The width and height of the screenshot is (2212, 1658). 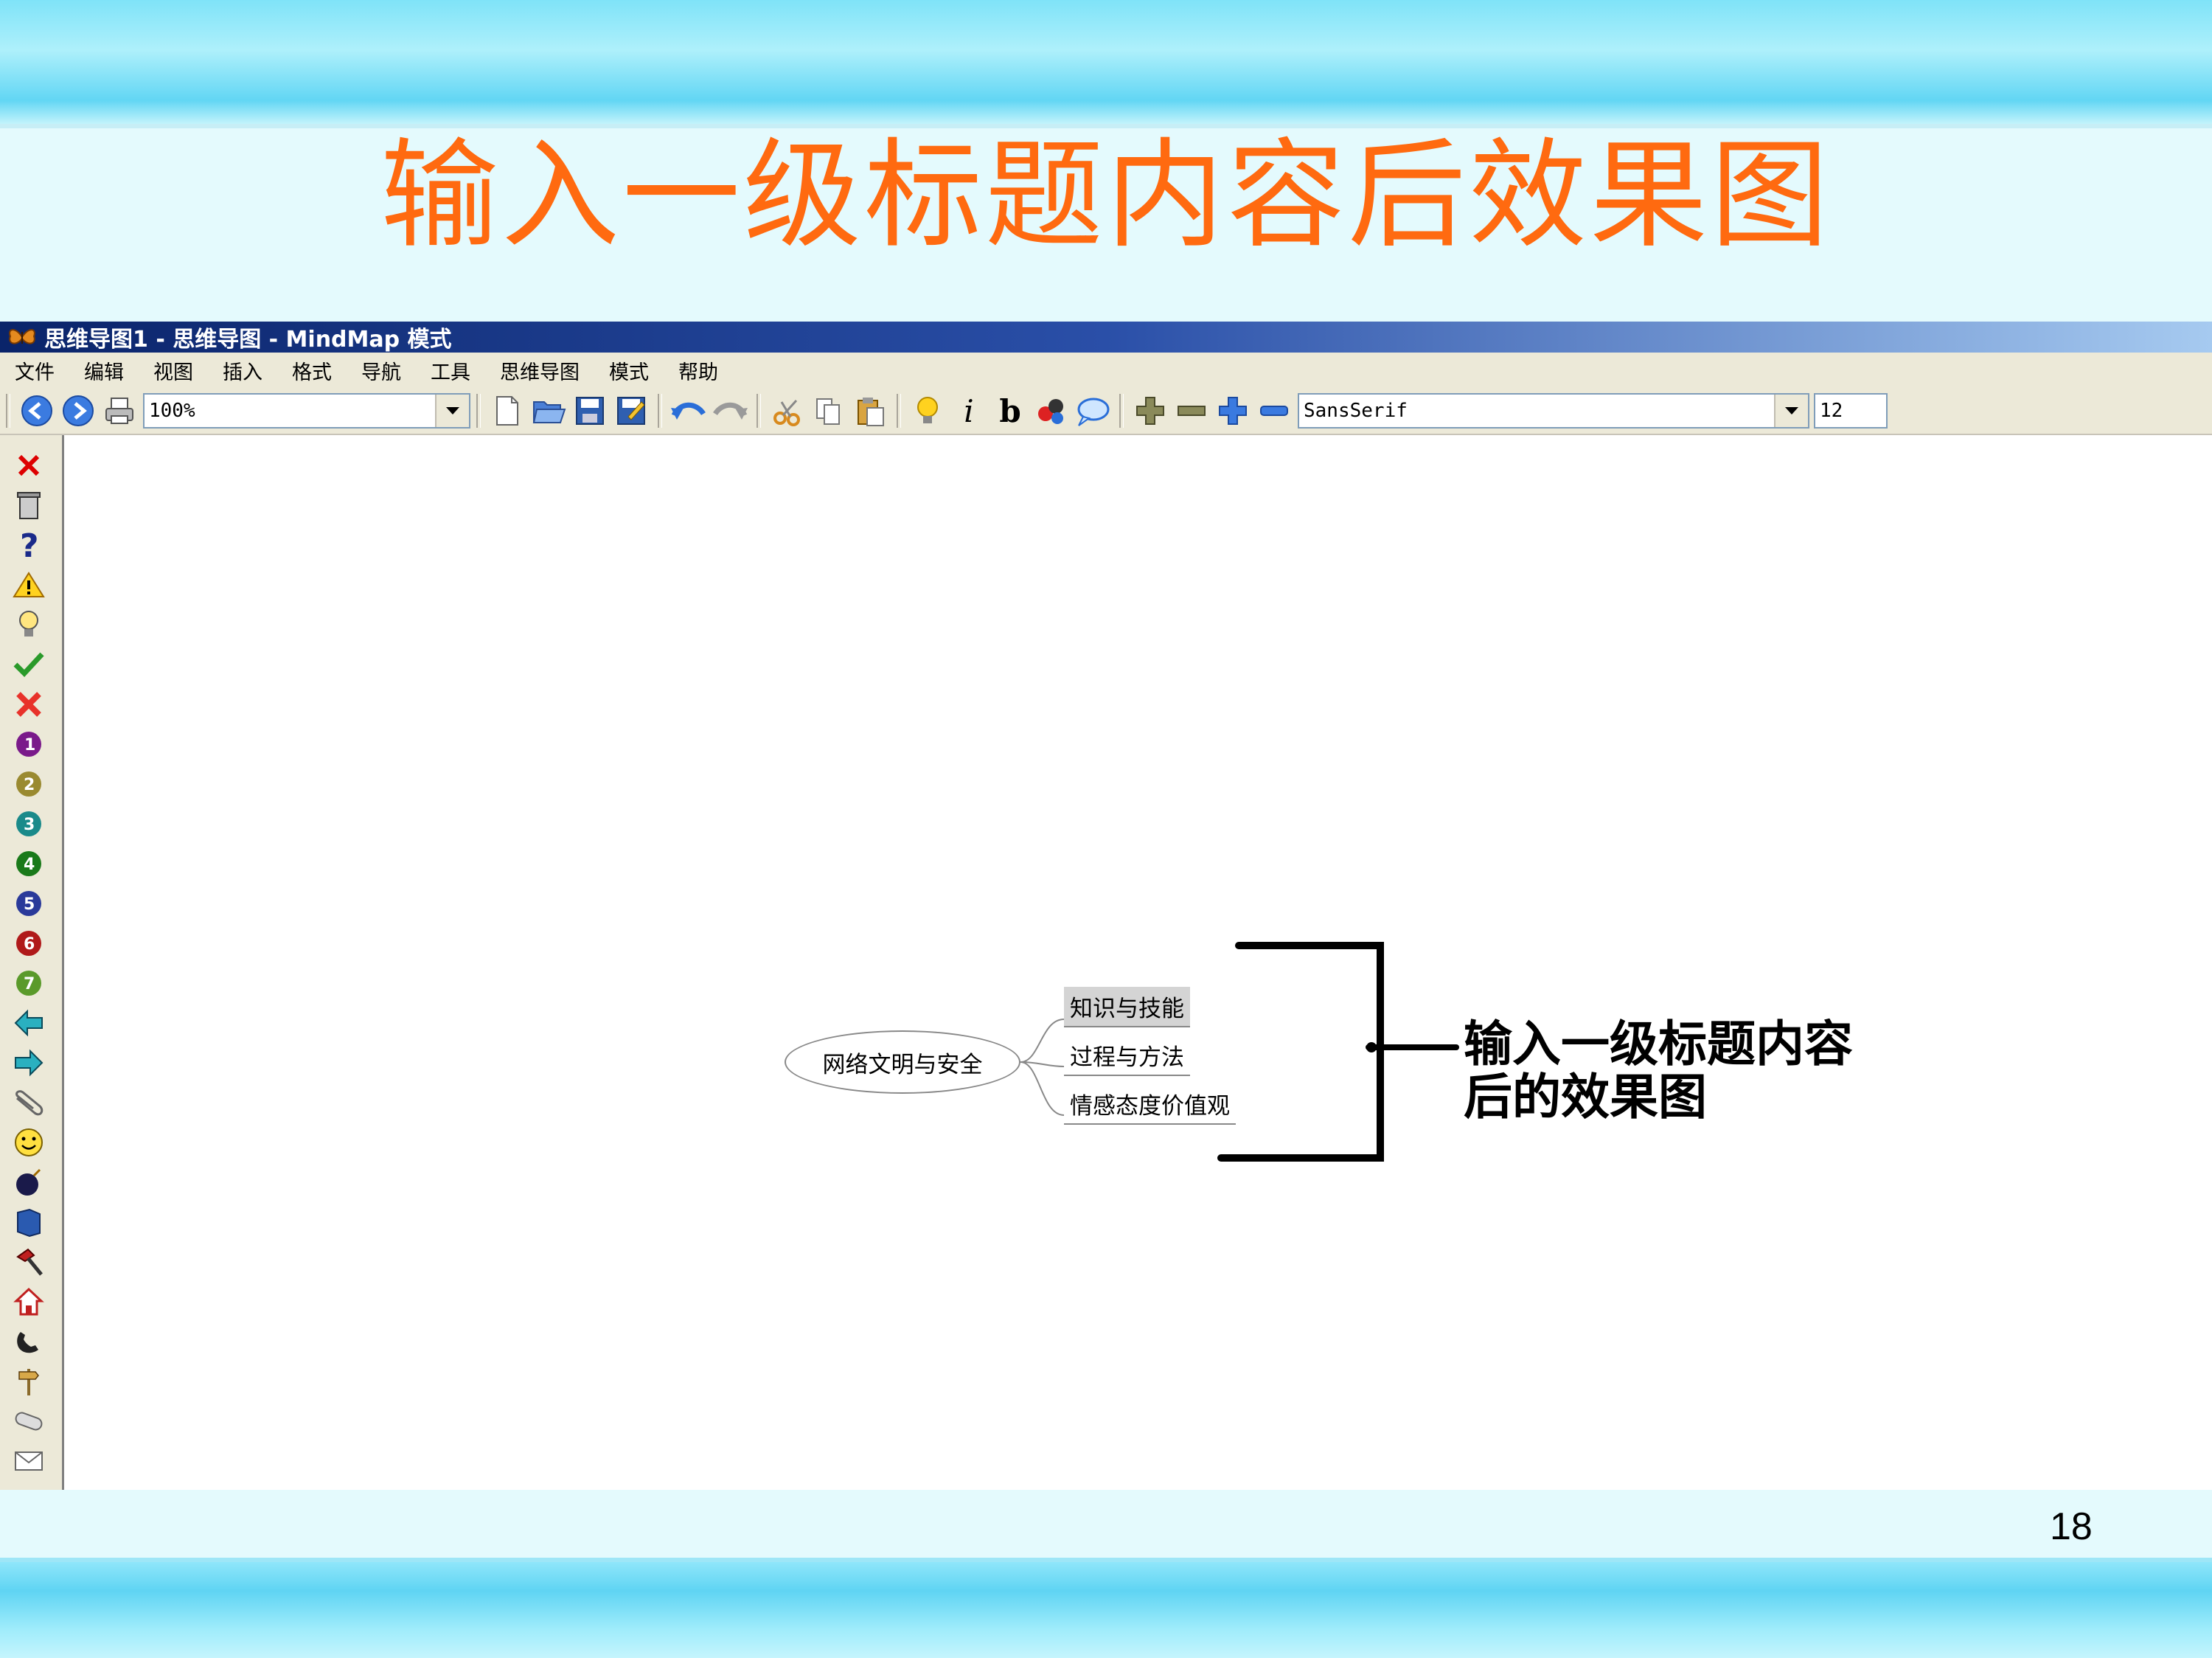 I want to click on annotation-text: 输入一级标题内容 后的效果图, so click(x=1658, y=1070).